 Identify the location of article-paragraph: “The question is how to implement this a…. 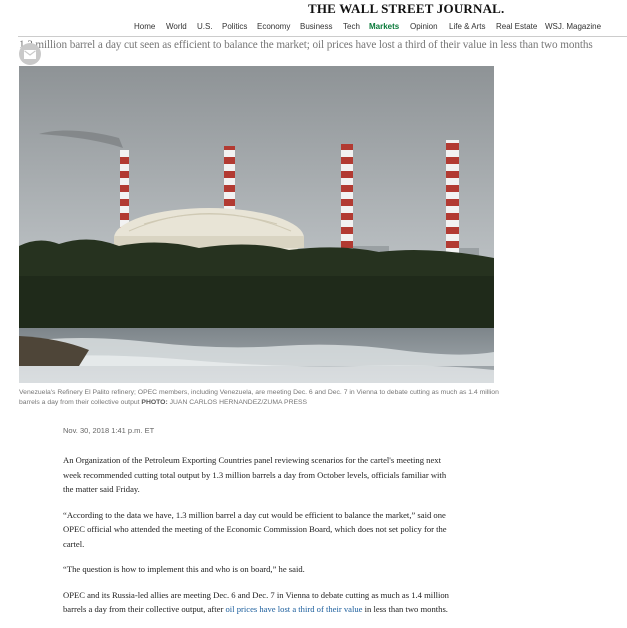
(184, 569).